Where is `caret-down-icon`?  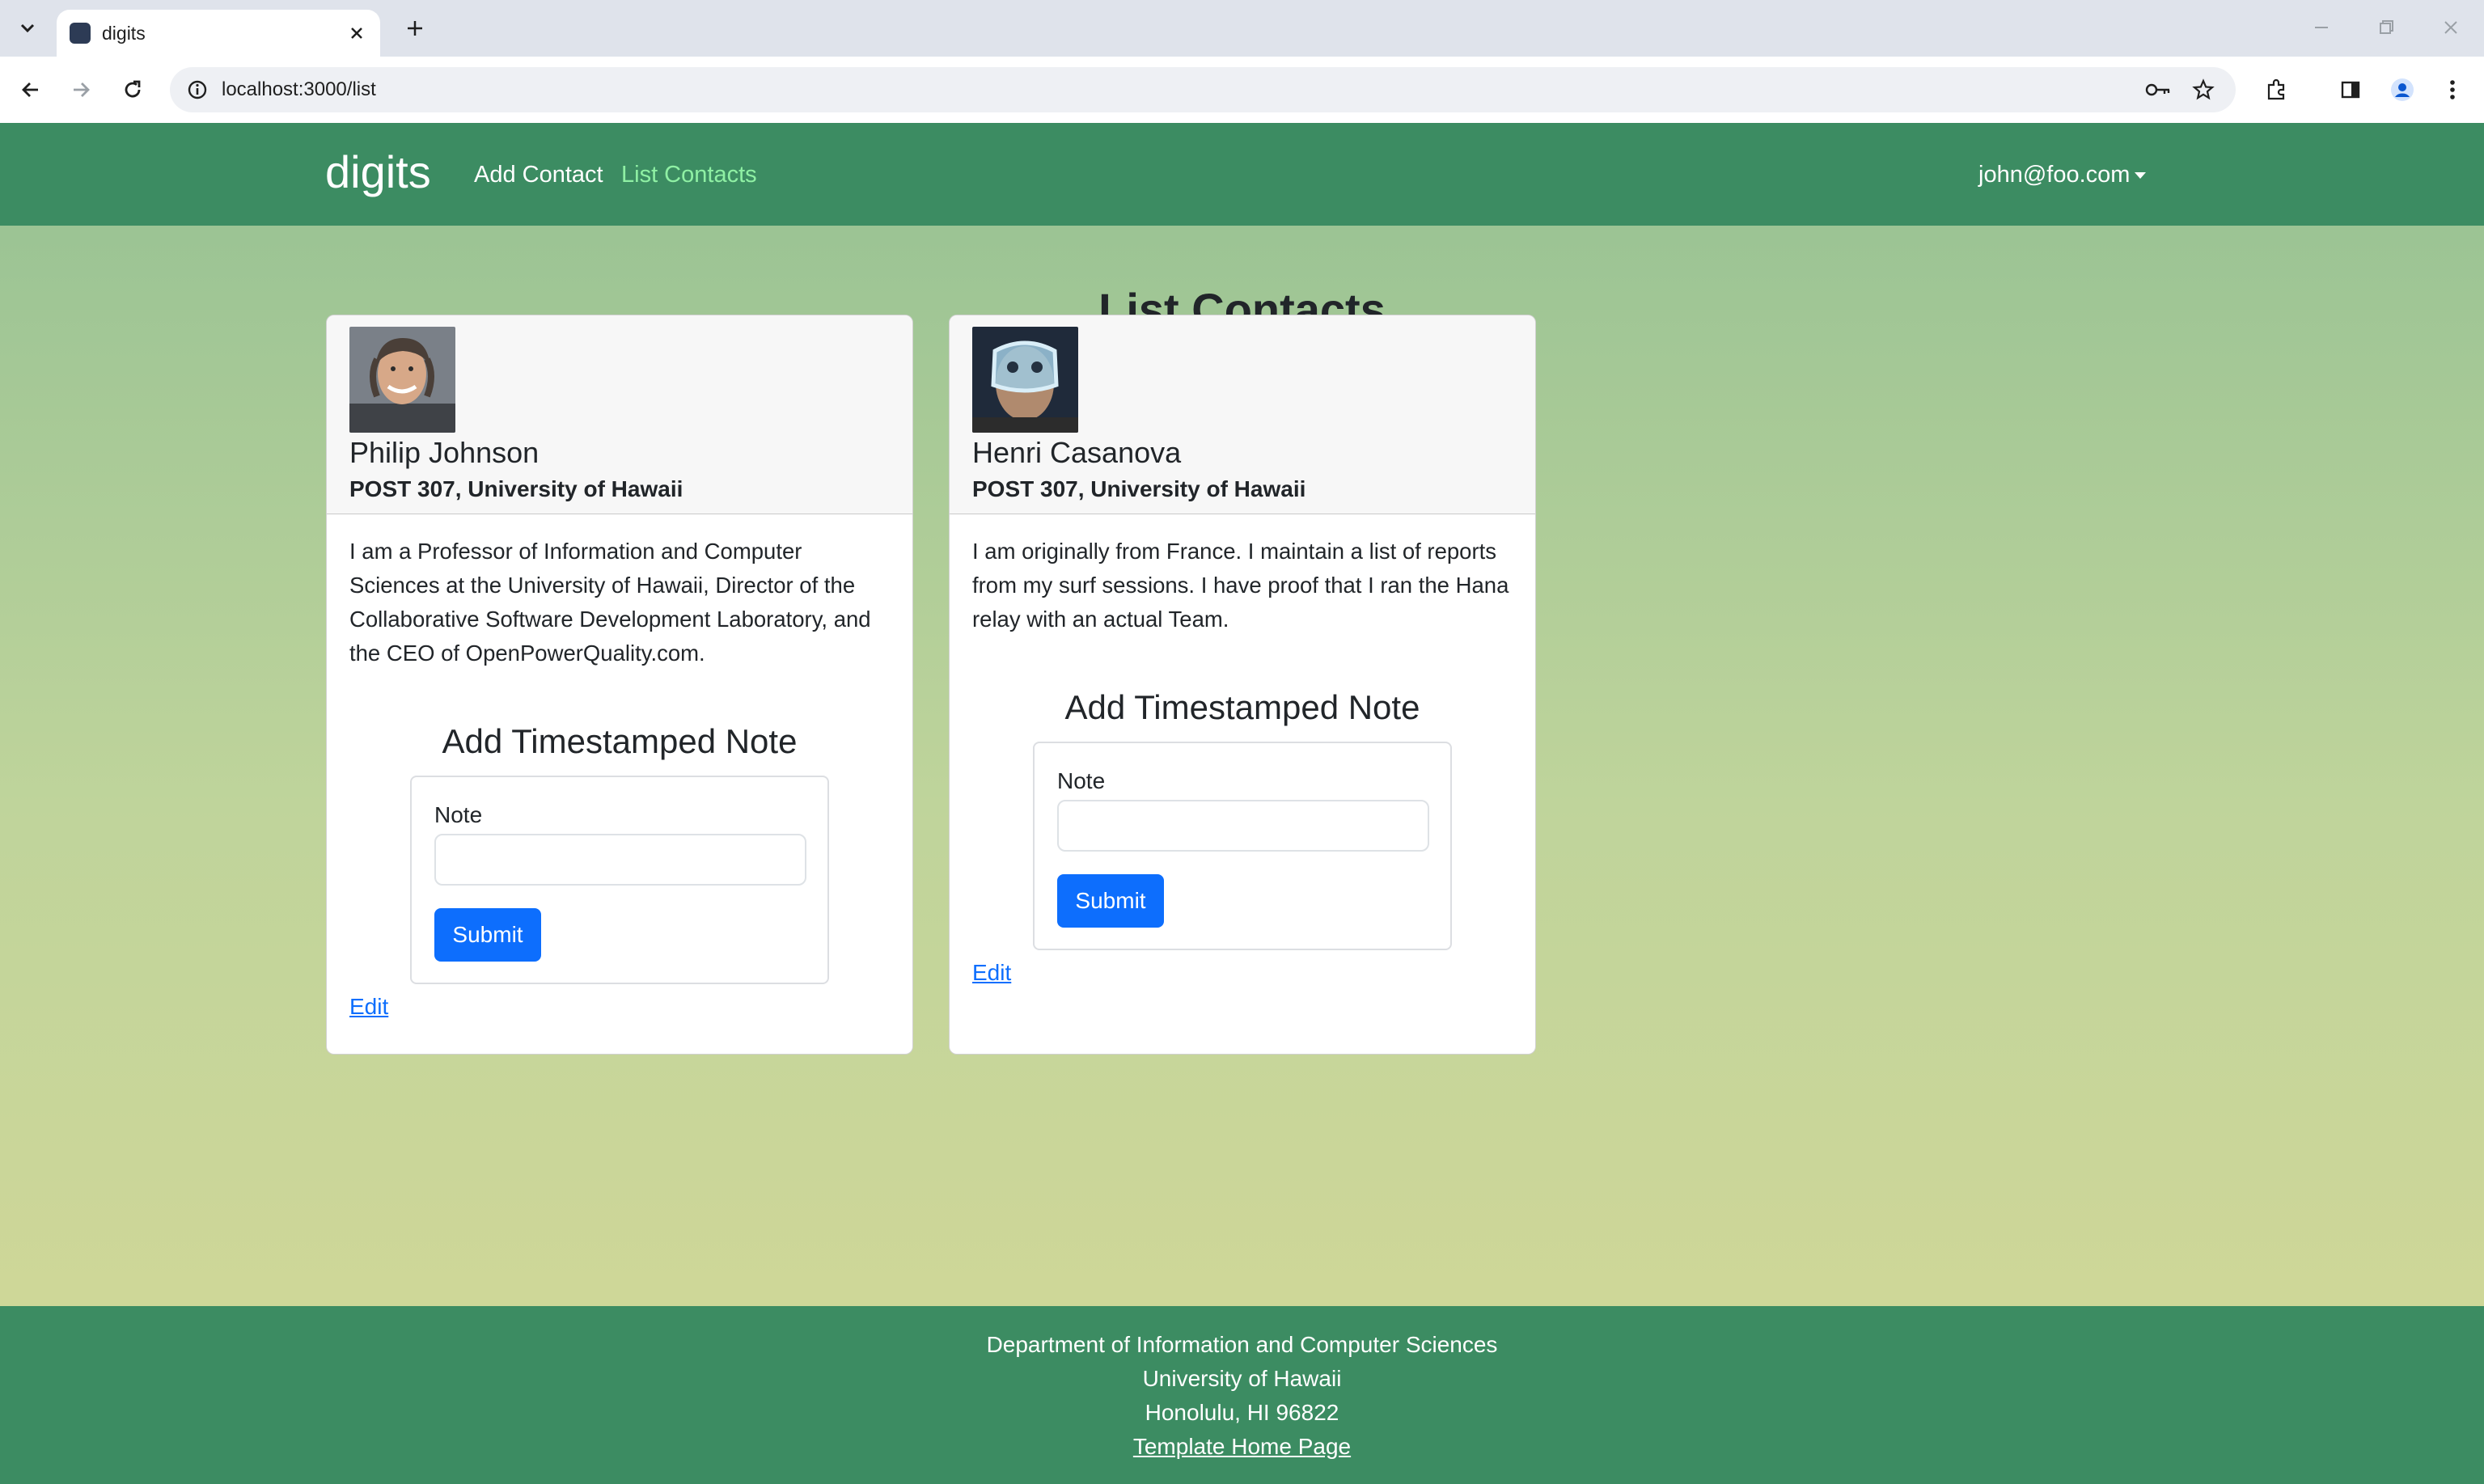 caret-down-icon is located at coordinates (2141, 176).